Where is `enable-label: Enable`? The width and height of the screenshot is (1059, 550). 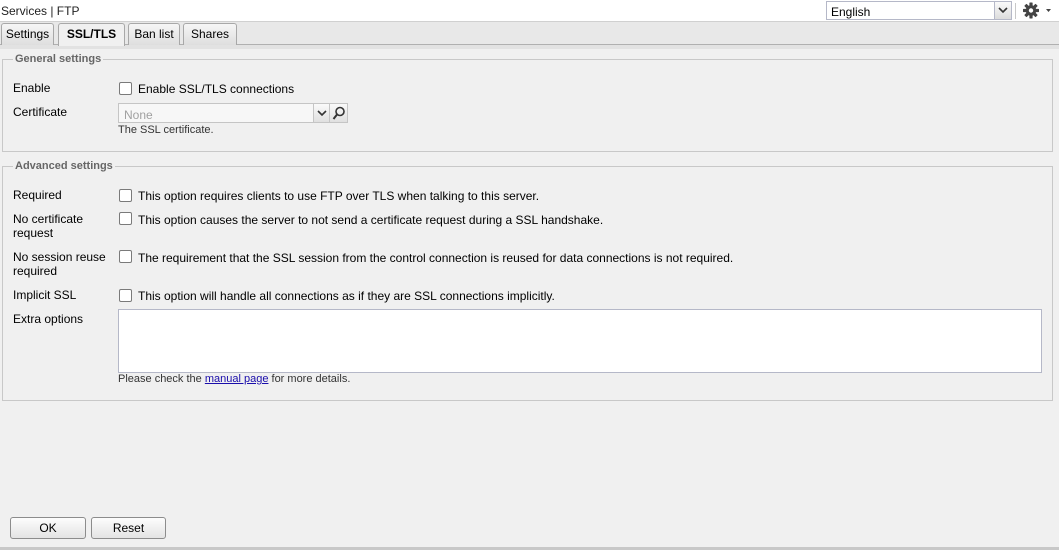
enable-label: Enable is located at coordinates (32, 88).